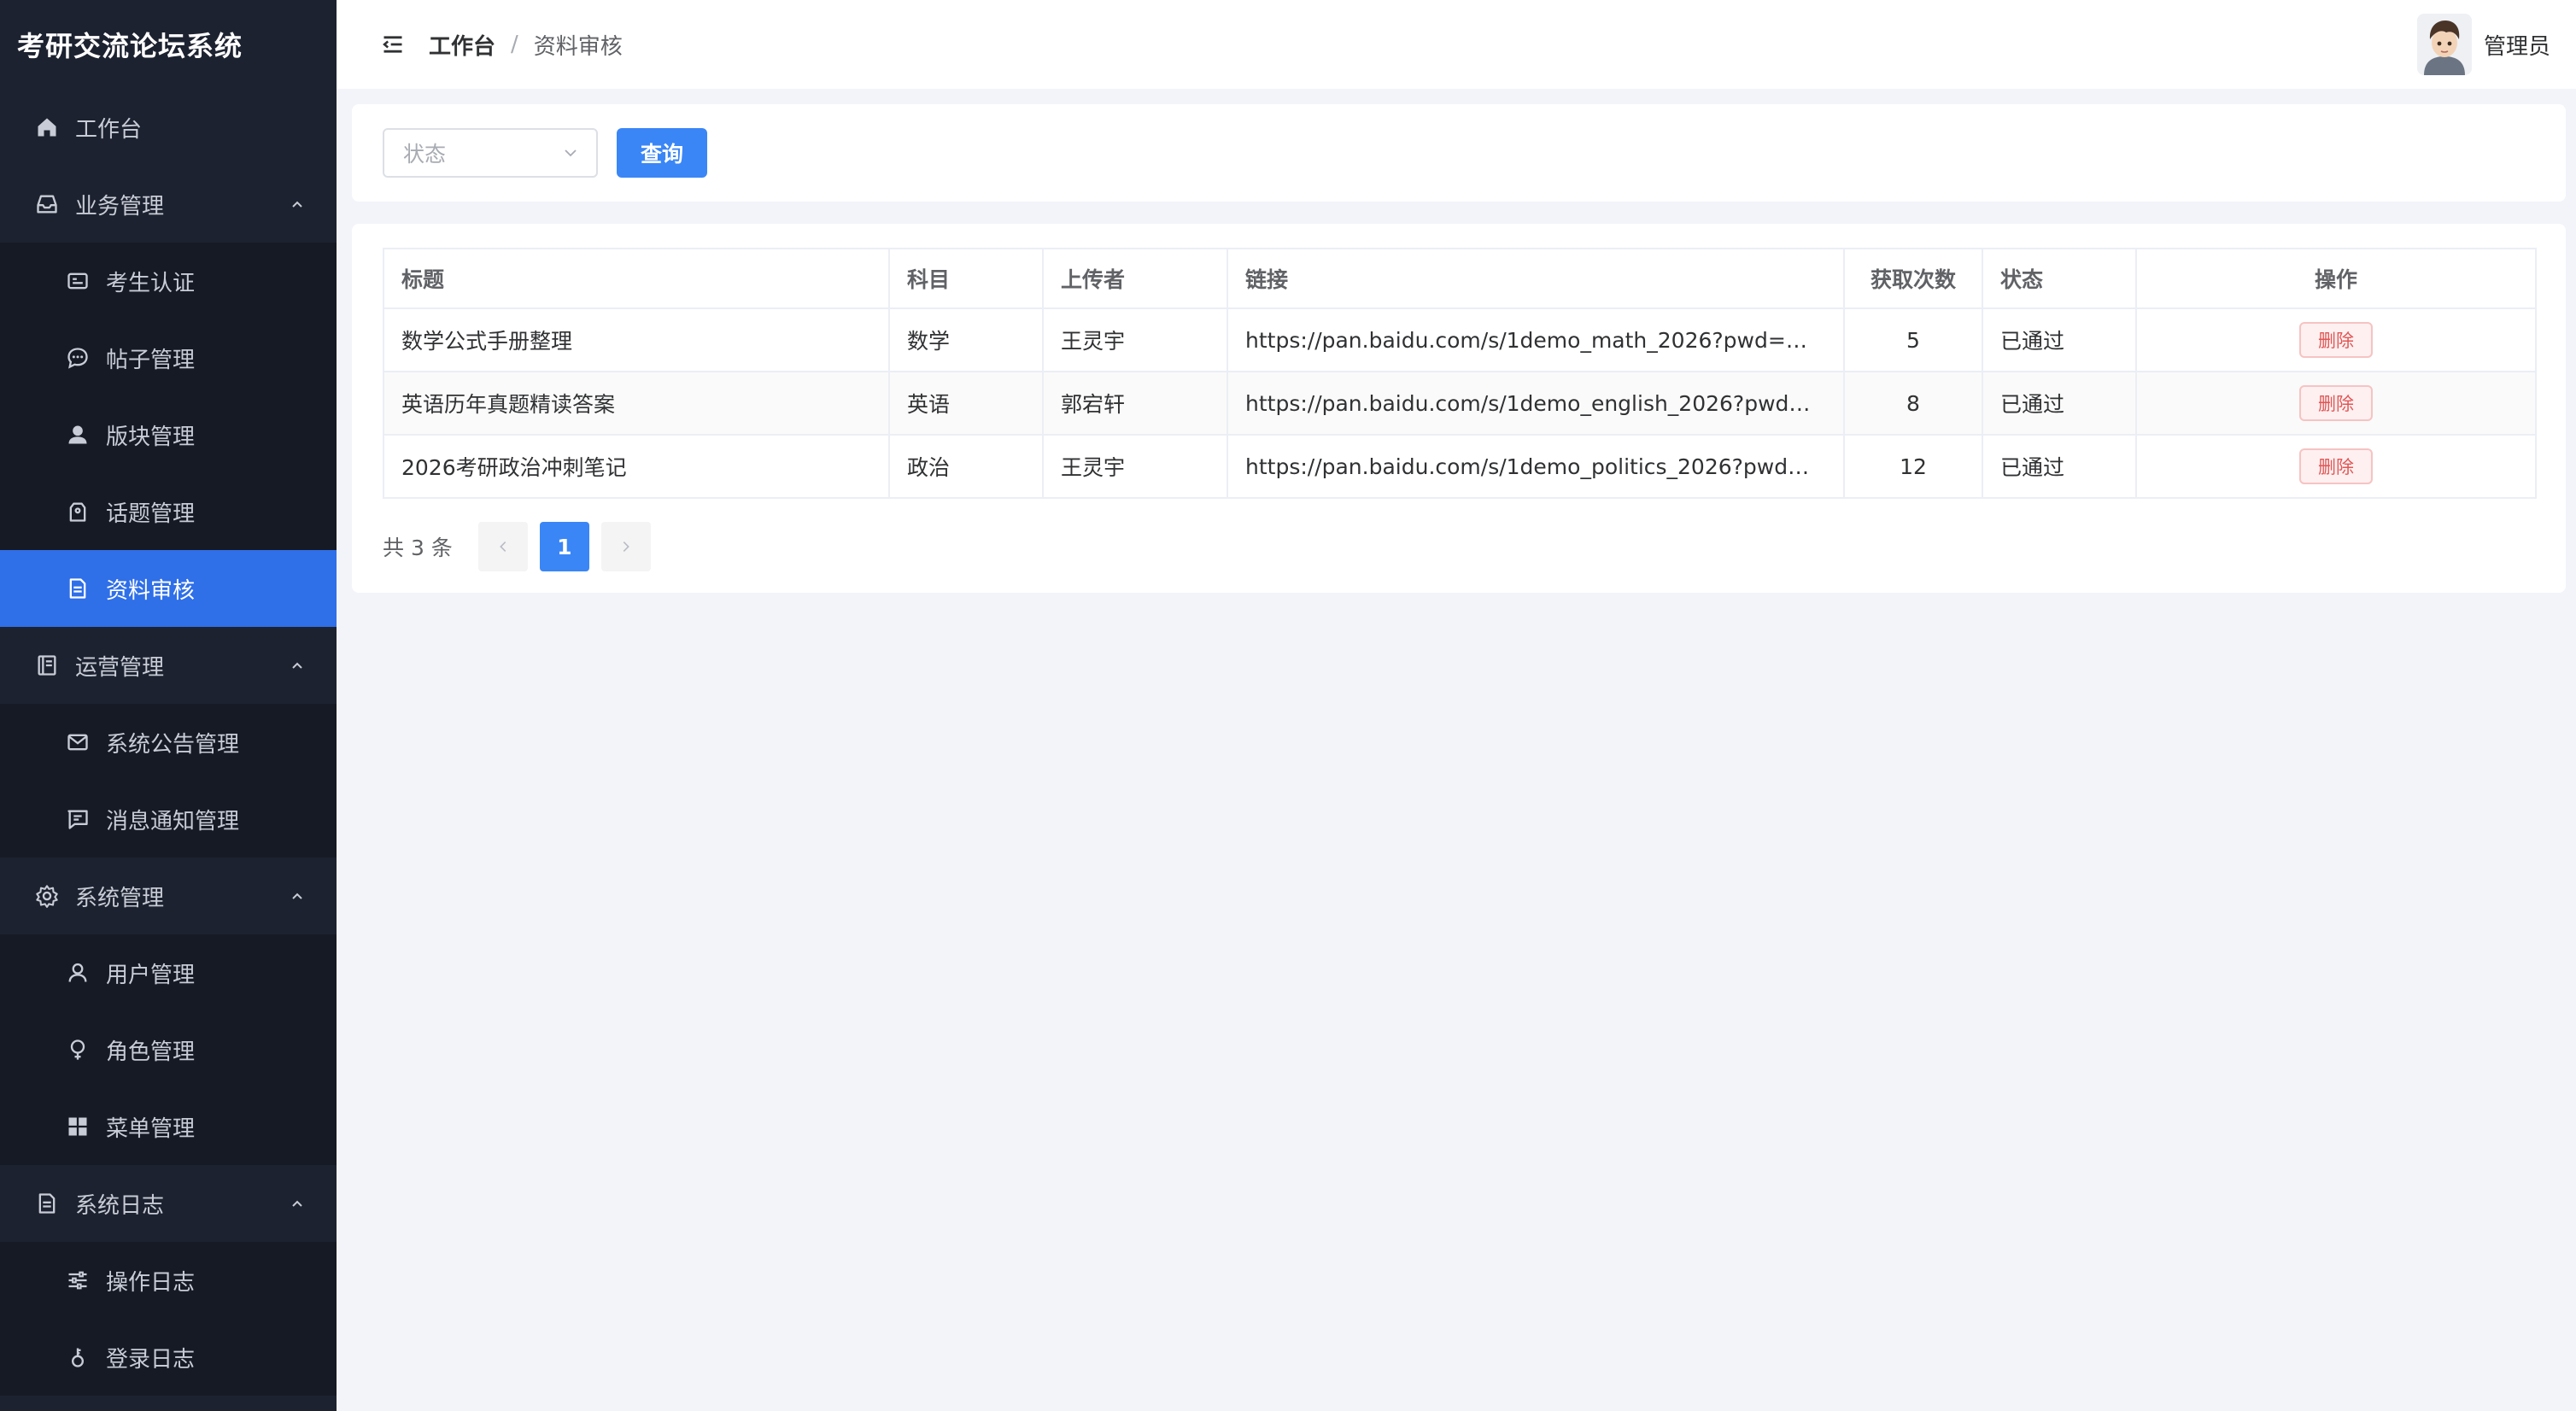 The height and width of the screenshot is (1411, 2576). Describe the element at coordinates (966, 278) in the screenshot. I see `column-header-subject: 科目` at that location.